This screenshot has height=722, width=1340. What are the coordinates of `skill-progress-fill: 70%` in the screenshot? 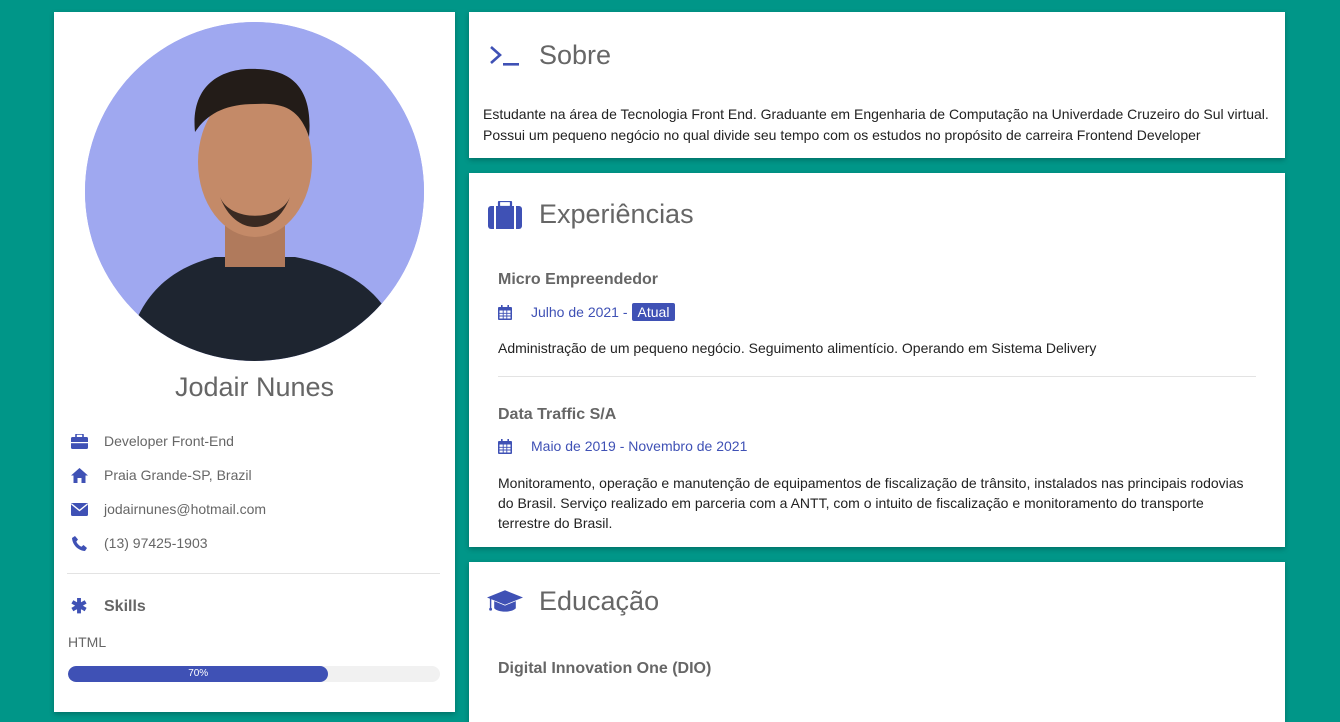 It's located at (198, 674).